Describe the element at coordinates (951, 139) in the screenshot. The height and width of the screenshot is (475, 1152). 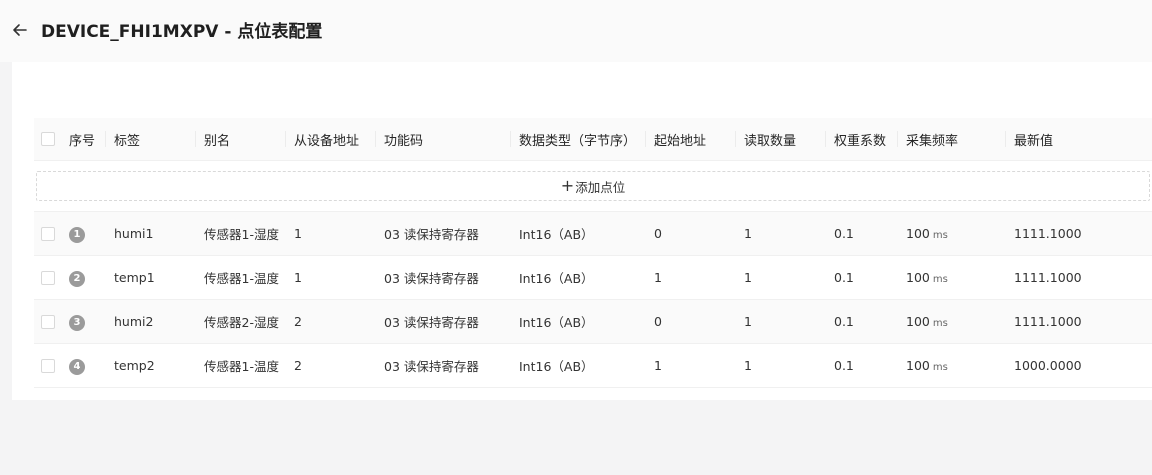
I see `col-header: 采集频率` at that location.